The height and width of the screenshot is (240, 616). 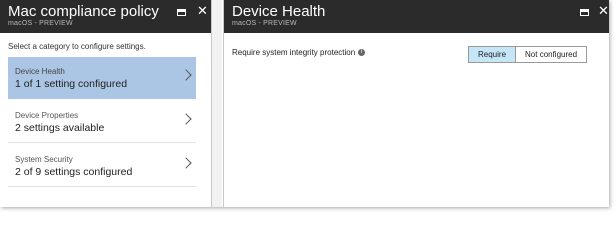 What do you see at coordinates (71, 84) in the screenshot?
I see `category-status: 1 of 1 setting configured` at bounding box center [71, 84].